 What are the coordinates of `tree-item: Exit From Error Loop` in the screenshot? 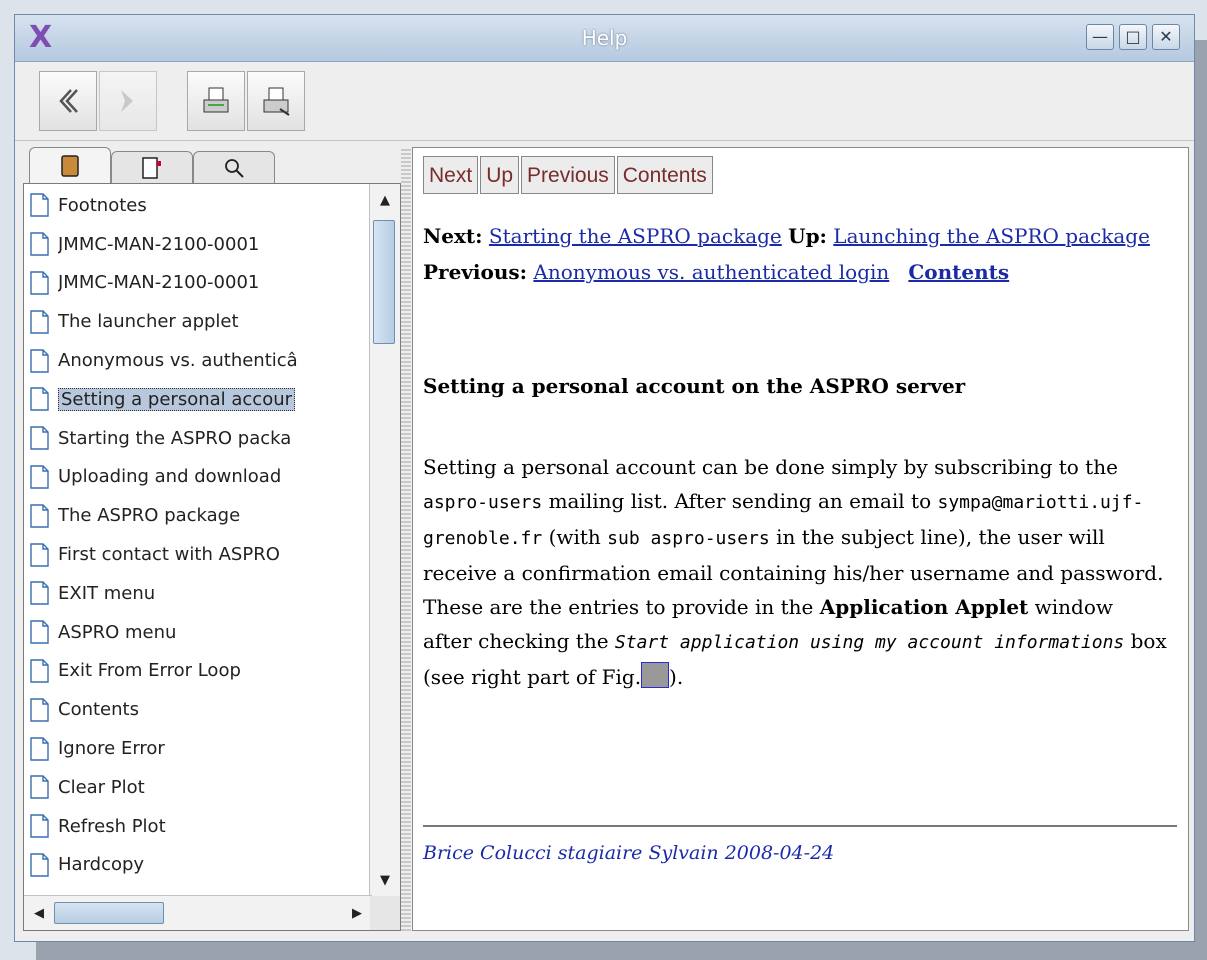 It's located at (188, 671).